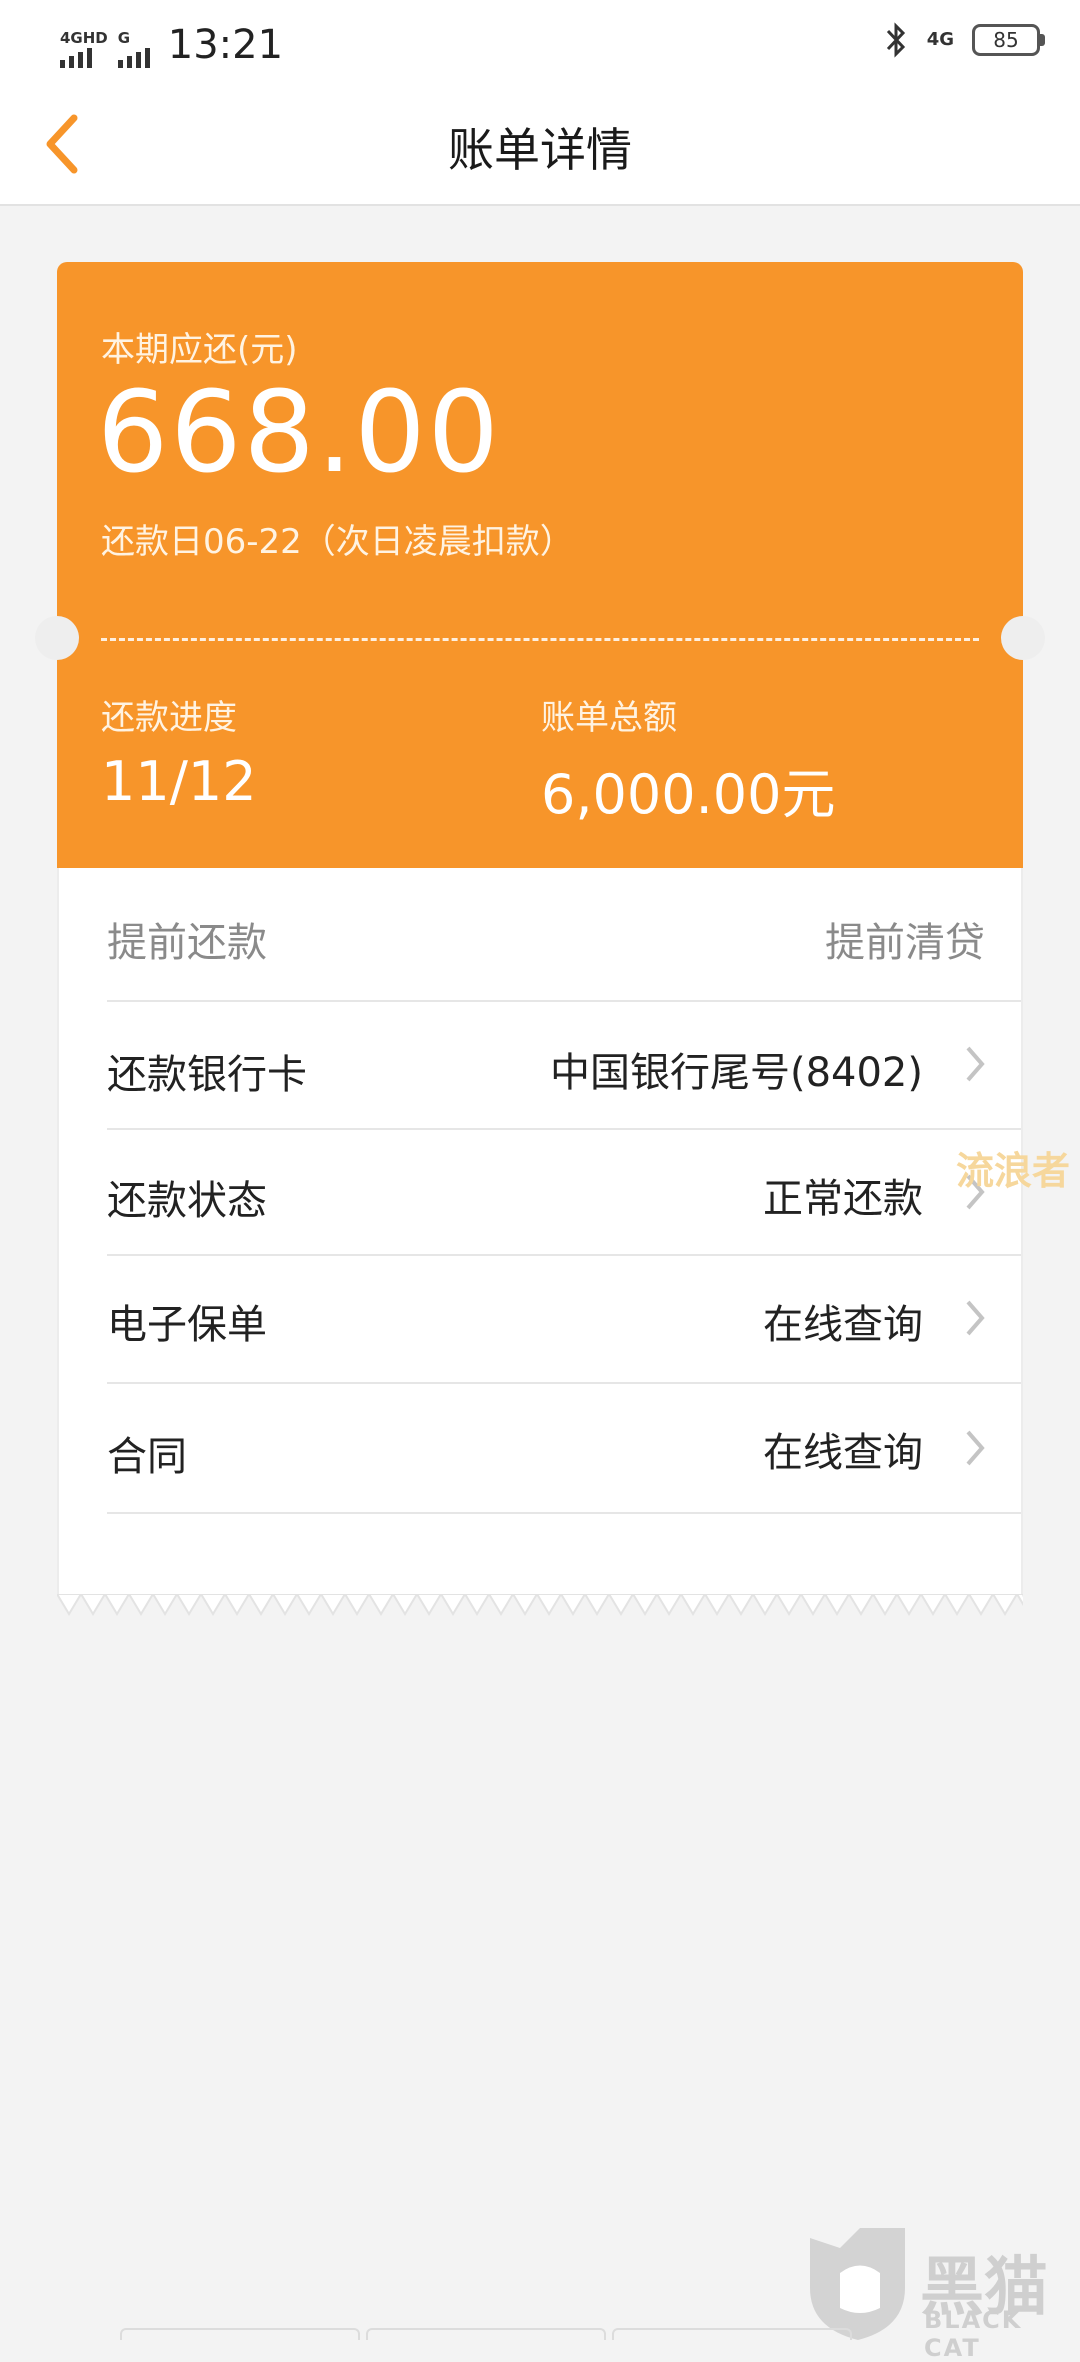 The width and height of the screenshot is (1080, 2362). Describe the element at coordinates (187, 939) in the screenshot. I see `prepay-button: 提前还款` at that location.